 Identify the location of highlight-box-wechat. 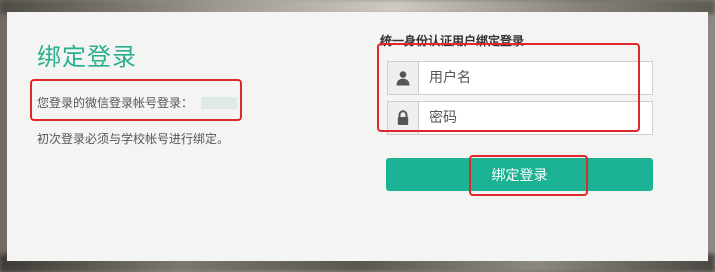
(136, 100).